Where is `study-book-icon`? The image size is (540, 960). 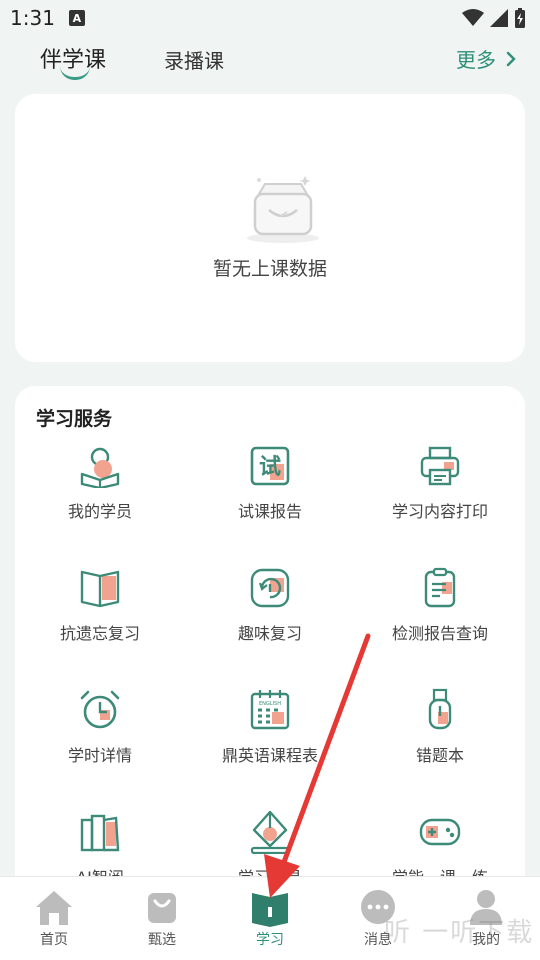
study-book-icon is located at coordinates (270, 910).